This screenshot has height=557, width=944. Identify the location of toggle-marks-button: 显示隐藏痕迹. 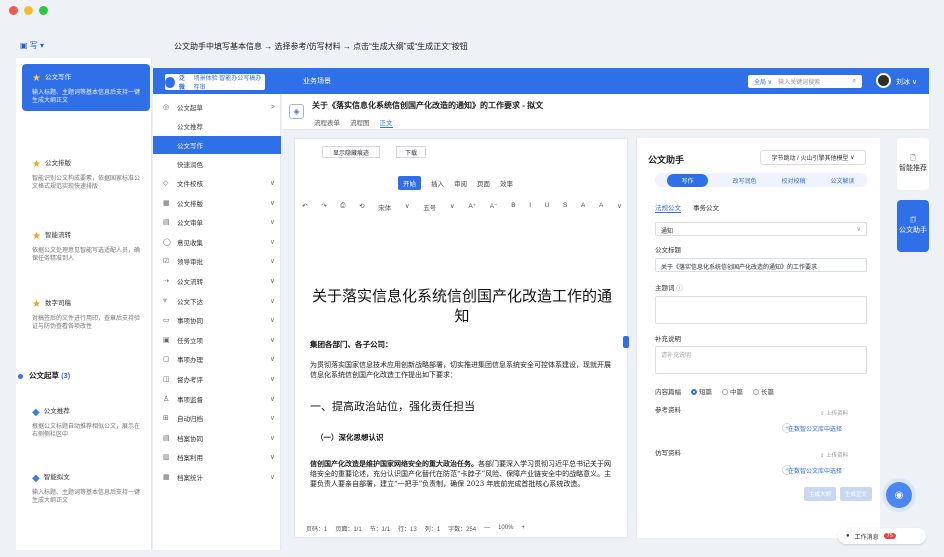
(351, 152).